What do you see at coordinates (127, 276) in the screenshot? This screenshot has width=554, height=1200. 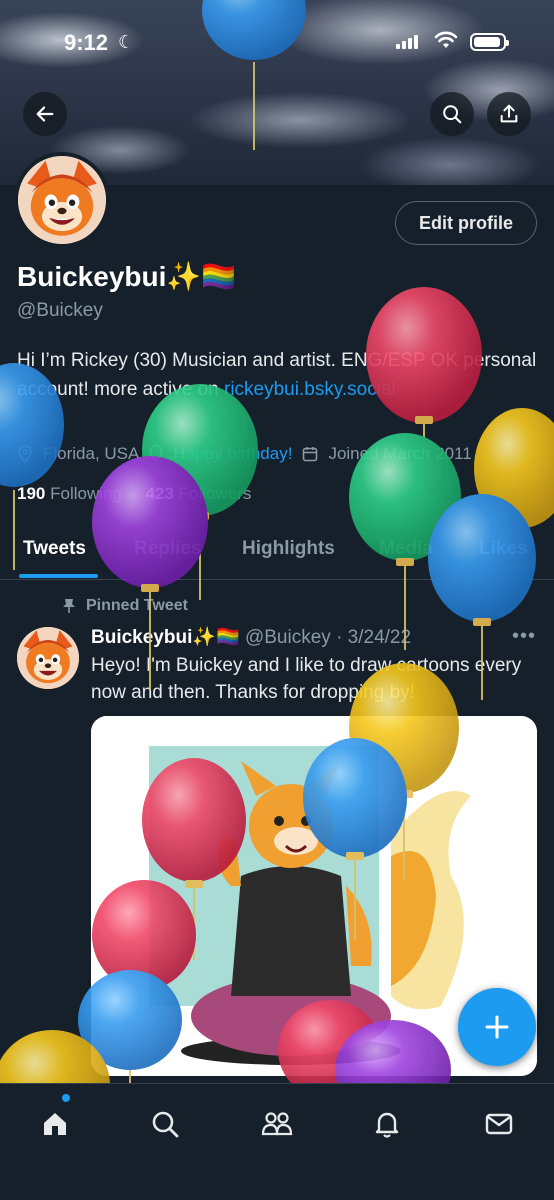 I see `profile-display-name: Buickeybui✨🏳️‍🌈` at bounding box center [127, 276].